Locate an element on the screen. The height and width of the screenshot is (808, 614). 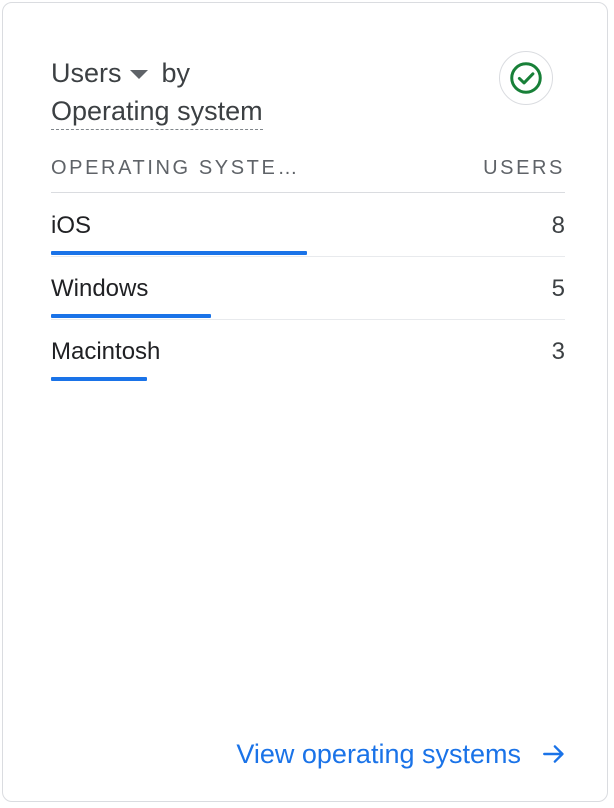
card-title-line: Users by is located at coordinates (301, 73).